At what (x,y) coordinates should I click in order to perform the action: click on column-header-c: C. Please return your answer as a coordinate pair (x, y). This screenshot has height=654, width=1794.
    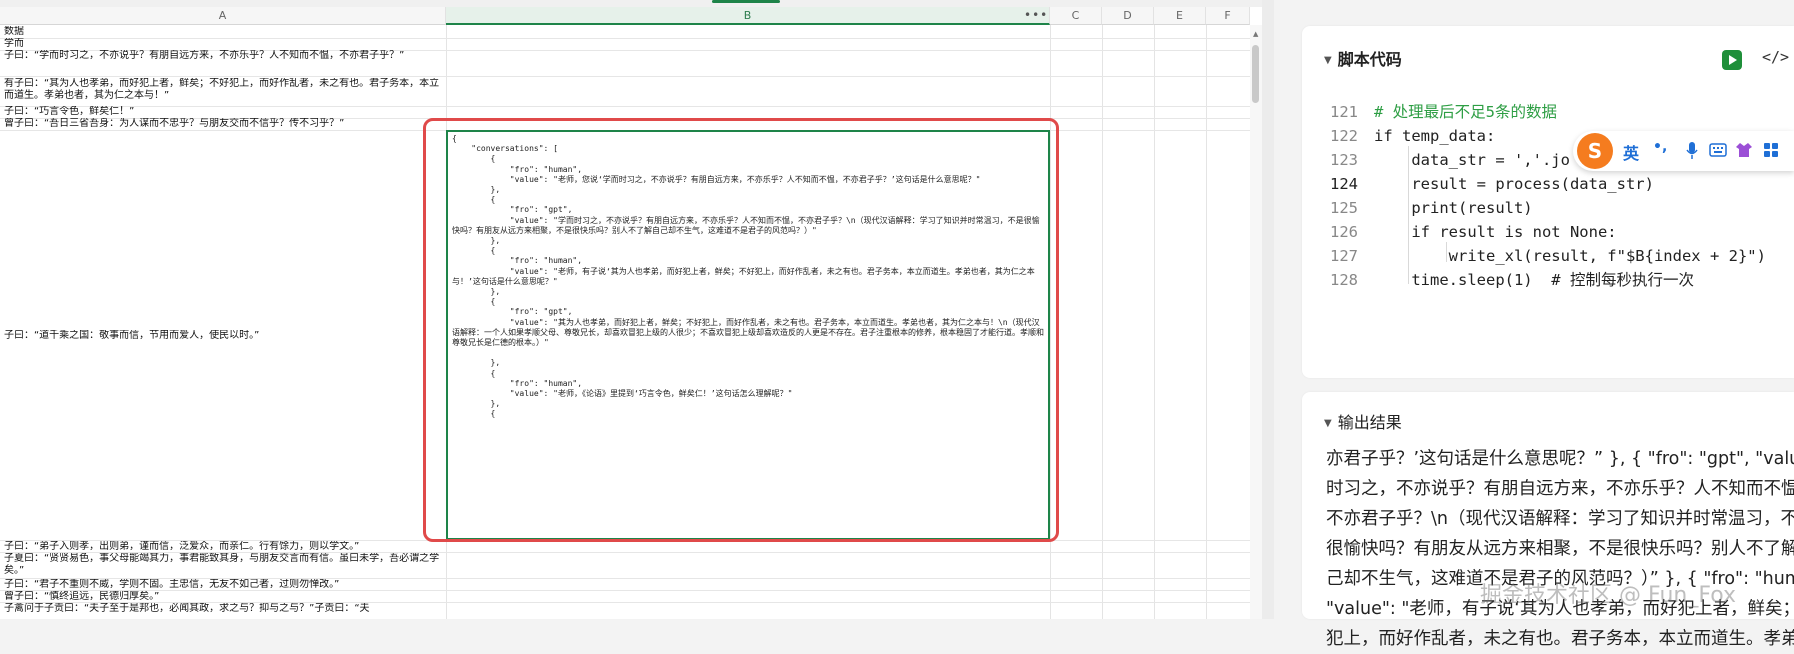
    Looking at the image, I should click on (1076, 16).